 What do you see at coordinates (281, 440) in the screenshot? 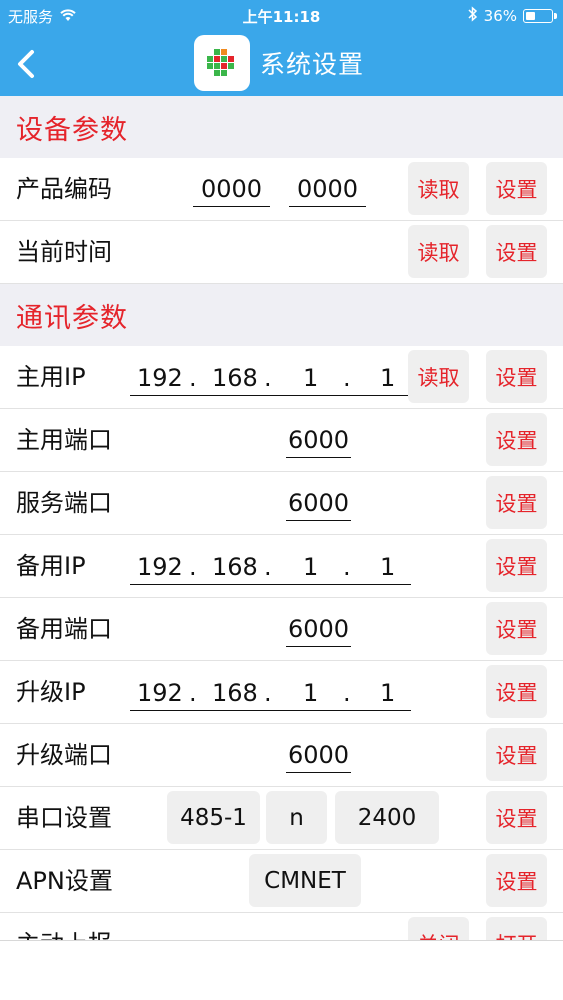
I see `row-primary-port: 主用端口 6000 设置` at bounding box center [281, 440].